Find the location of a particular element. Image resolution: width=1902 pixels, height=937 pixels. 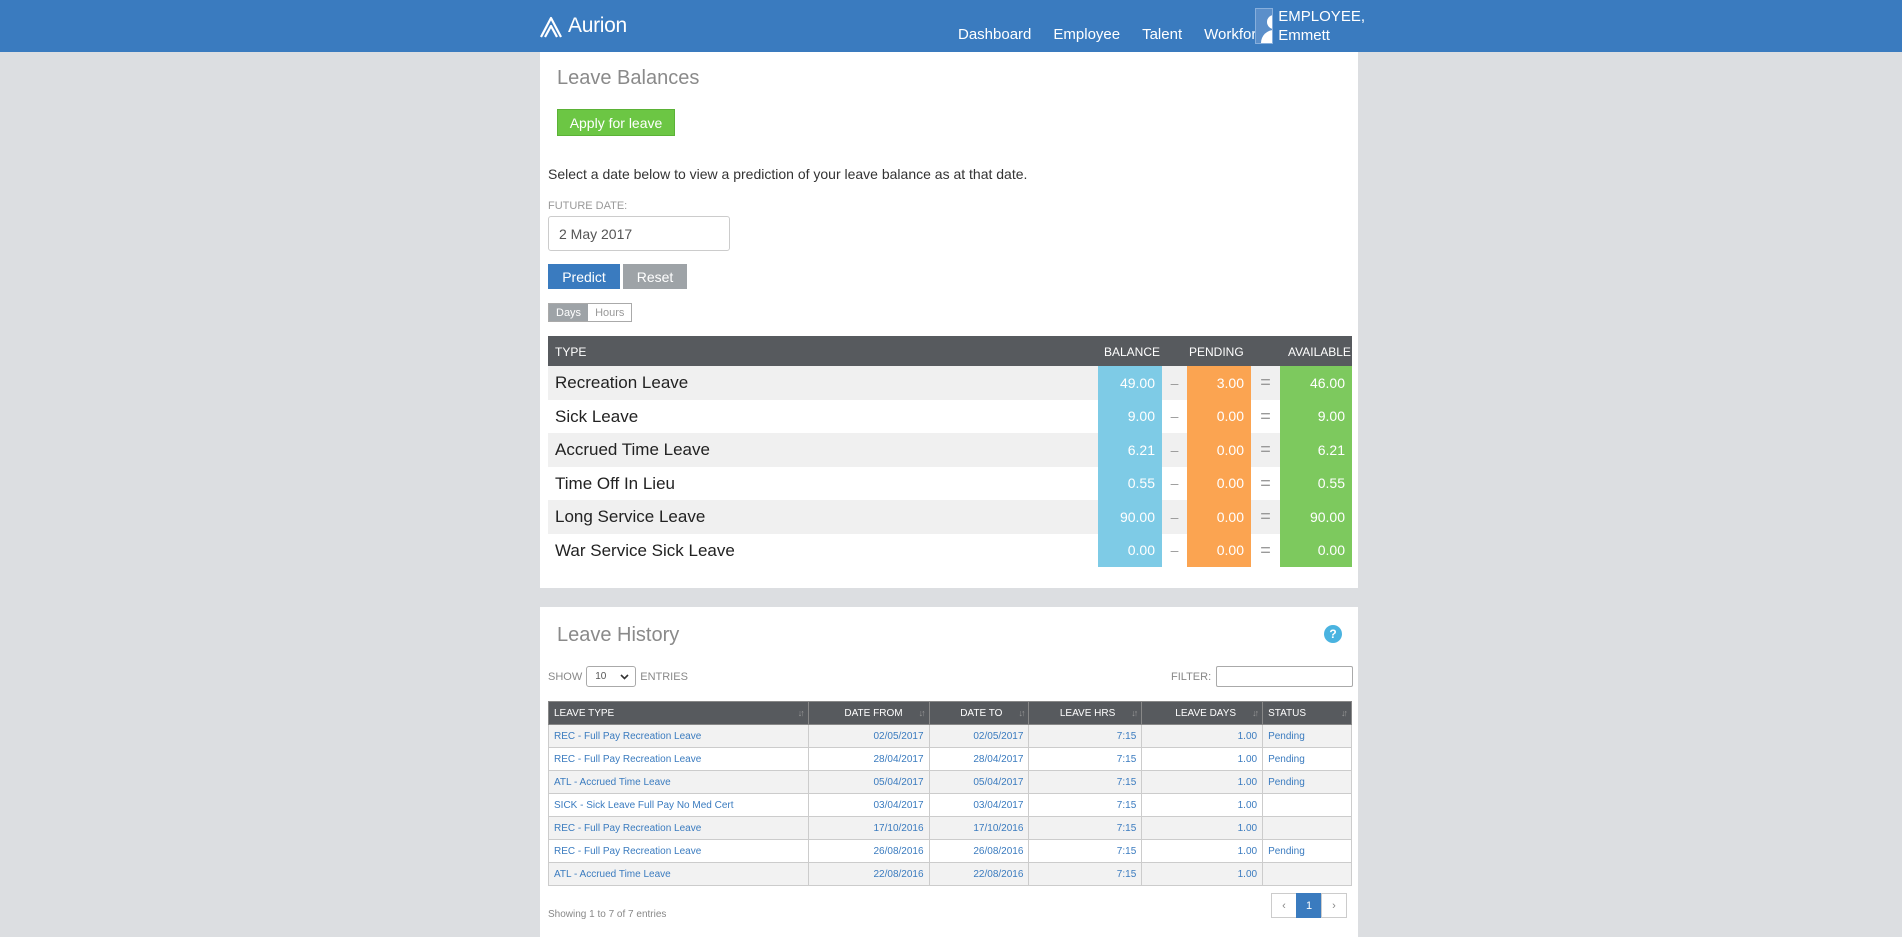

aurion-logo: Aurion is located at coordinates (582, 26).